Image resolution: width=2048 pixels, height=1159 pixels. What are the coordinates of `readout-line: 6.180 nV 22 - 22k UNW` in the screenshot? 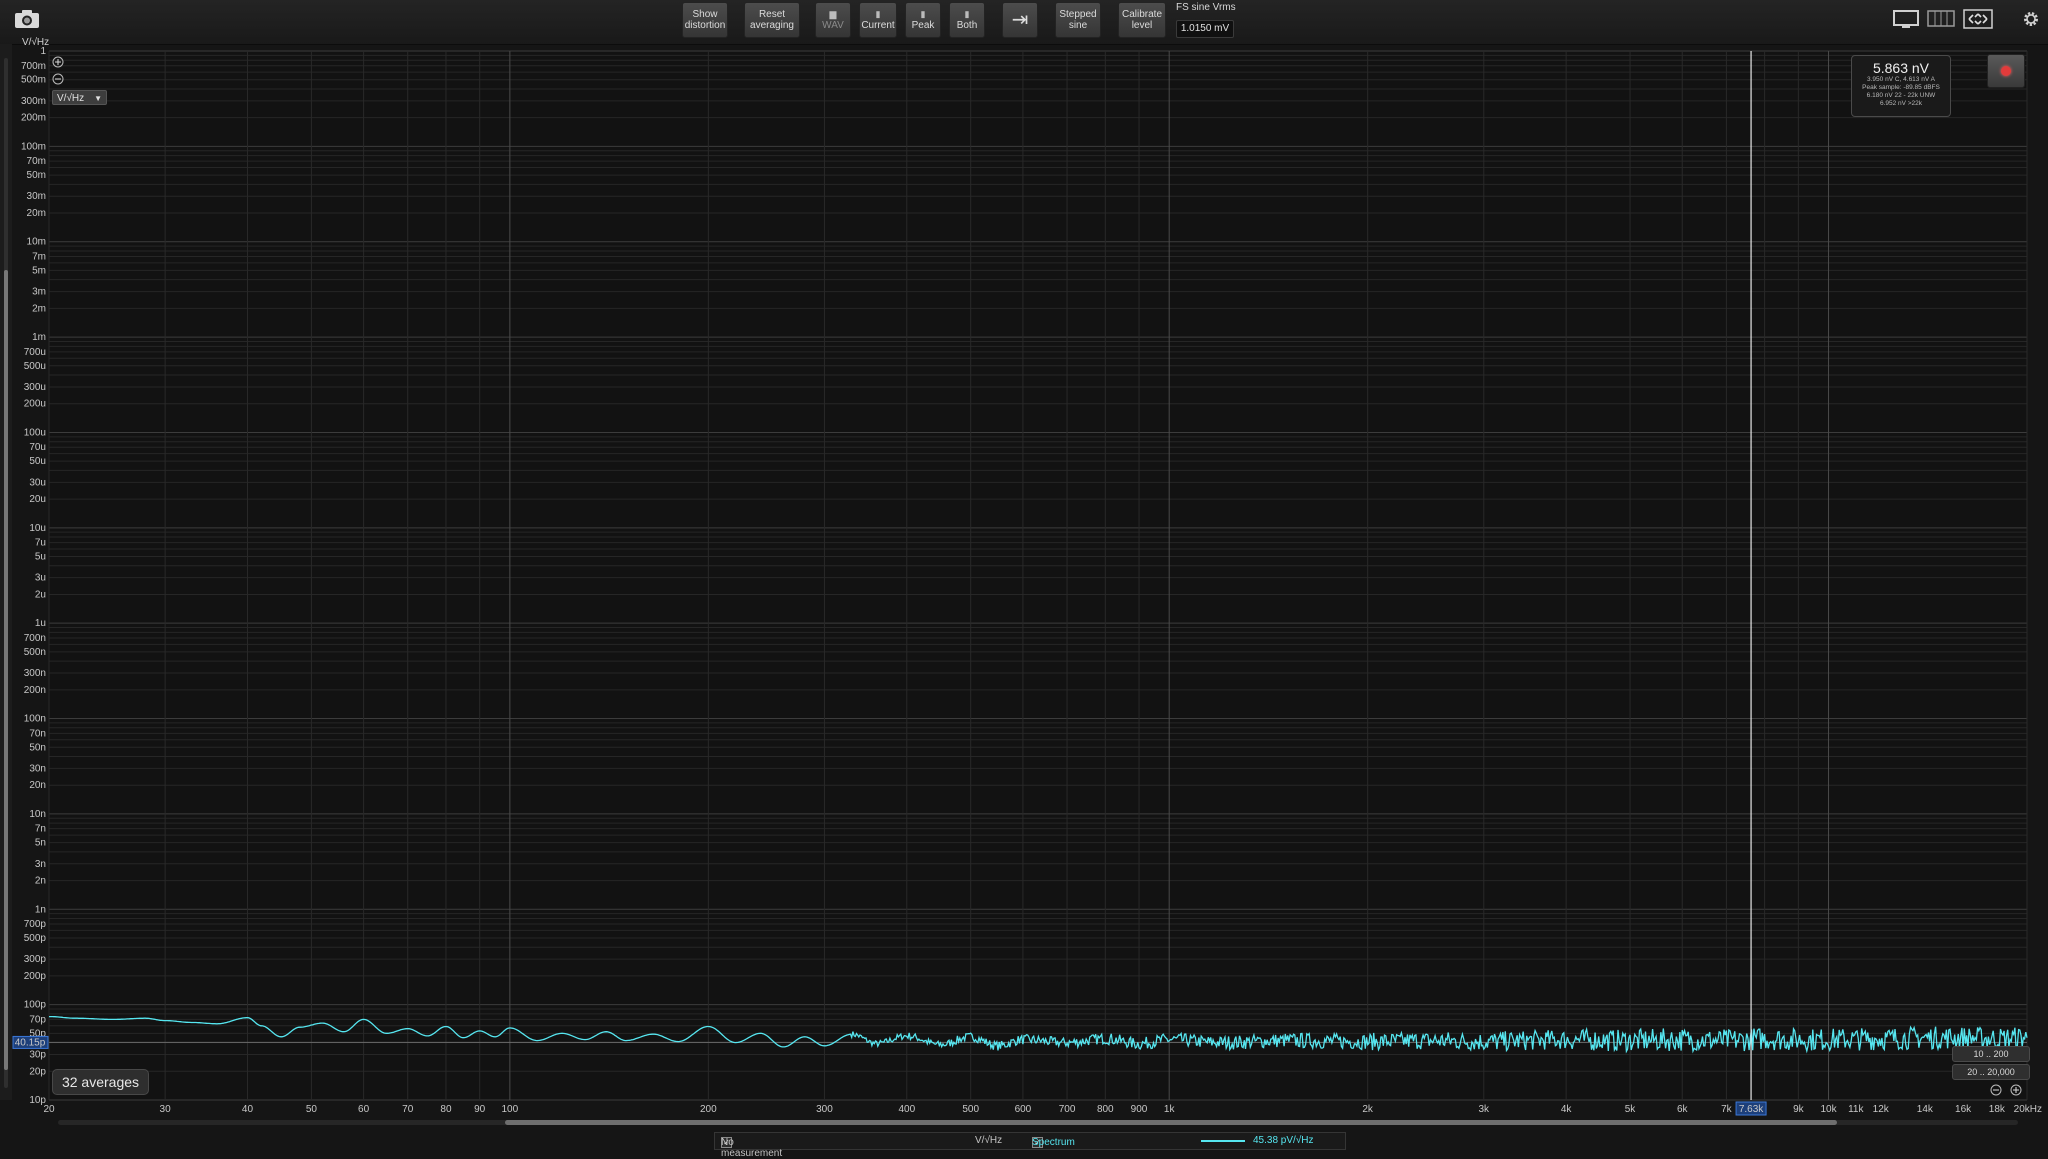 It's located at (1901, 95).